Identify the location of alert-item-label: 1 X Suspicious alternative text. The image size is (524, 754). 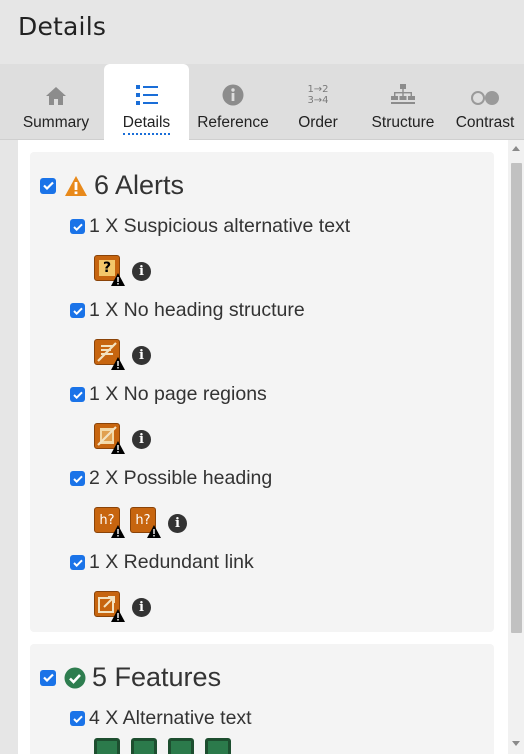
(220, 226).